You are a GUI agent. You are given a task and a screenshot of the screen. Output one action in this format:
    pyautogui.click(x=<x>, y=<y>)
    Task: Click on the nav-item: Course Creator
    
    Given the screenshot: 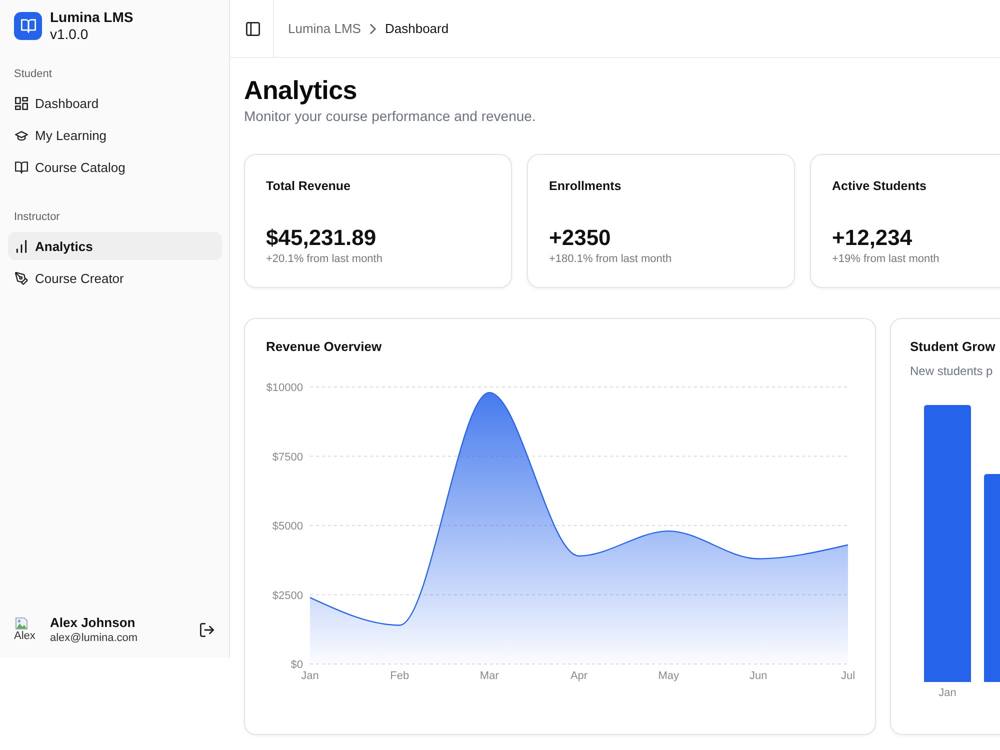 What is the action you would take?
    pyautogui.click(x=115, y=278)
    